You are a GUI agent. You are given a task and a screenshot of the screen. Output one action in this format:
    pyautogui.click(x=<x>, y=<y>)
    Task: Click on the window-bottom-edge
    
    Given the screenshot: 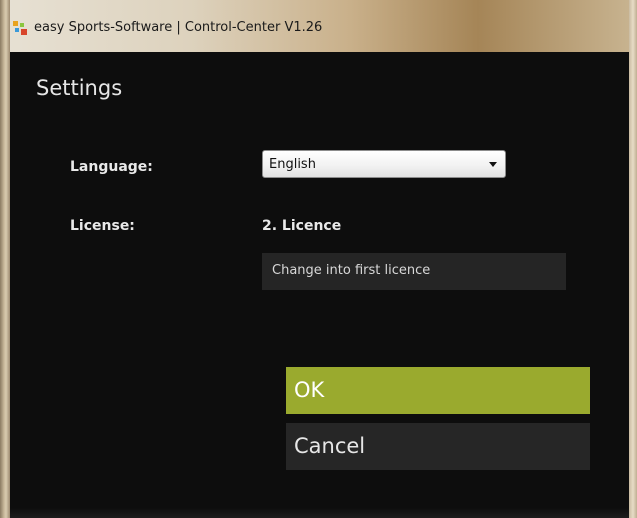 What is the action you would take?
    pyautogui.click(x=319, y=505)
    